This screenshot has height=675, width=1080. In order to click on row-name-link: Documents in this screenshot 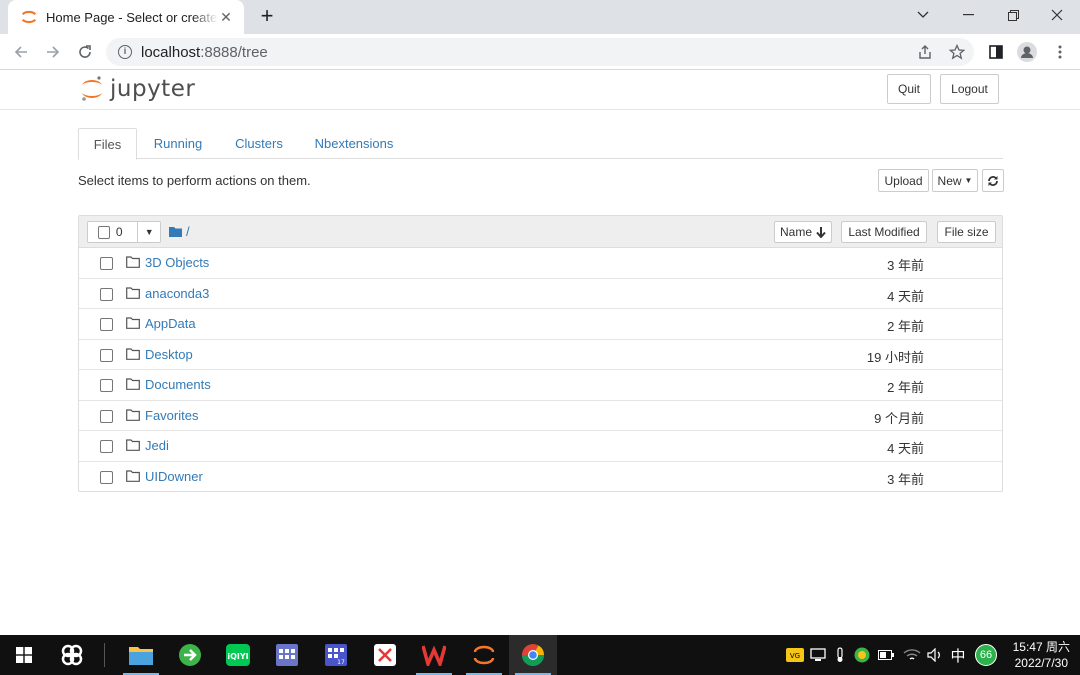, I will do `click(178, 384)`.